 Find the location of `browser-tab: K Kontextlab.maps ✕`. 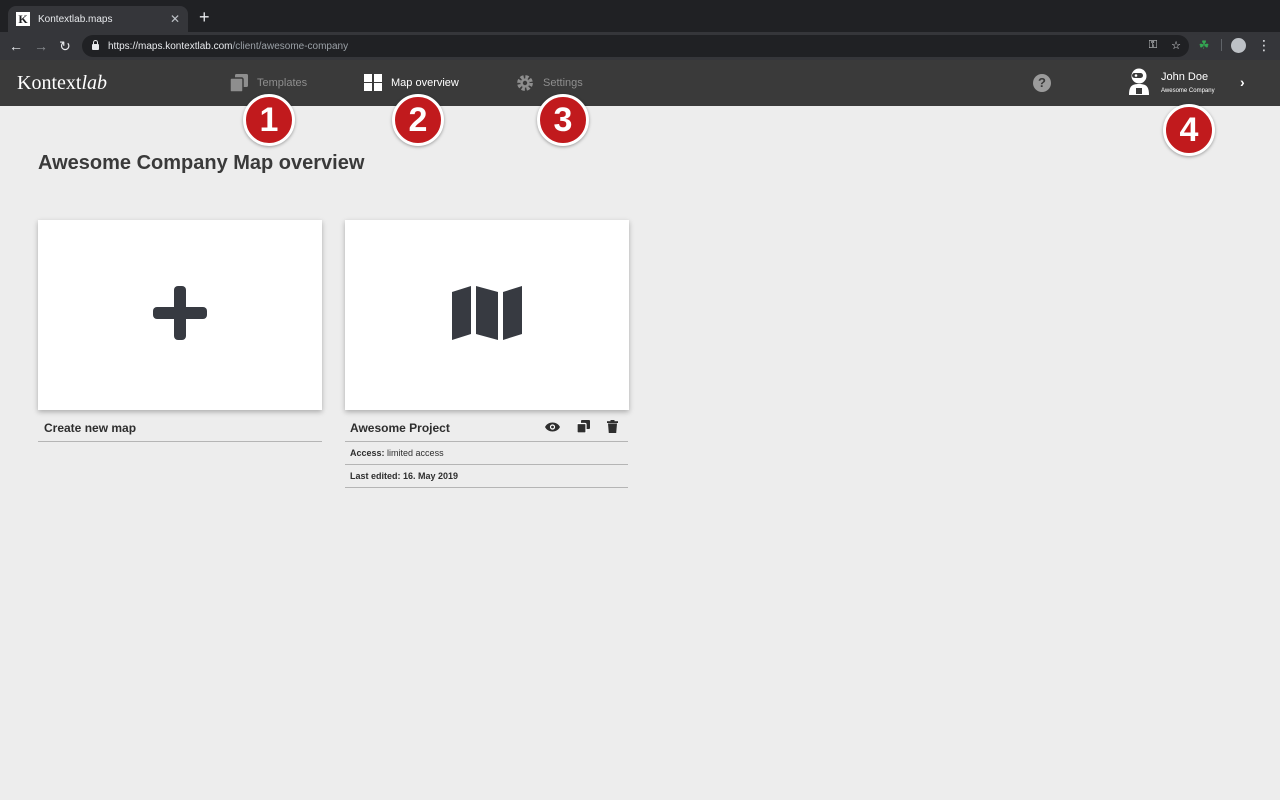

browser-tab: K Kontextlab.maps ✕ is located at coordinates (98, 19).